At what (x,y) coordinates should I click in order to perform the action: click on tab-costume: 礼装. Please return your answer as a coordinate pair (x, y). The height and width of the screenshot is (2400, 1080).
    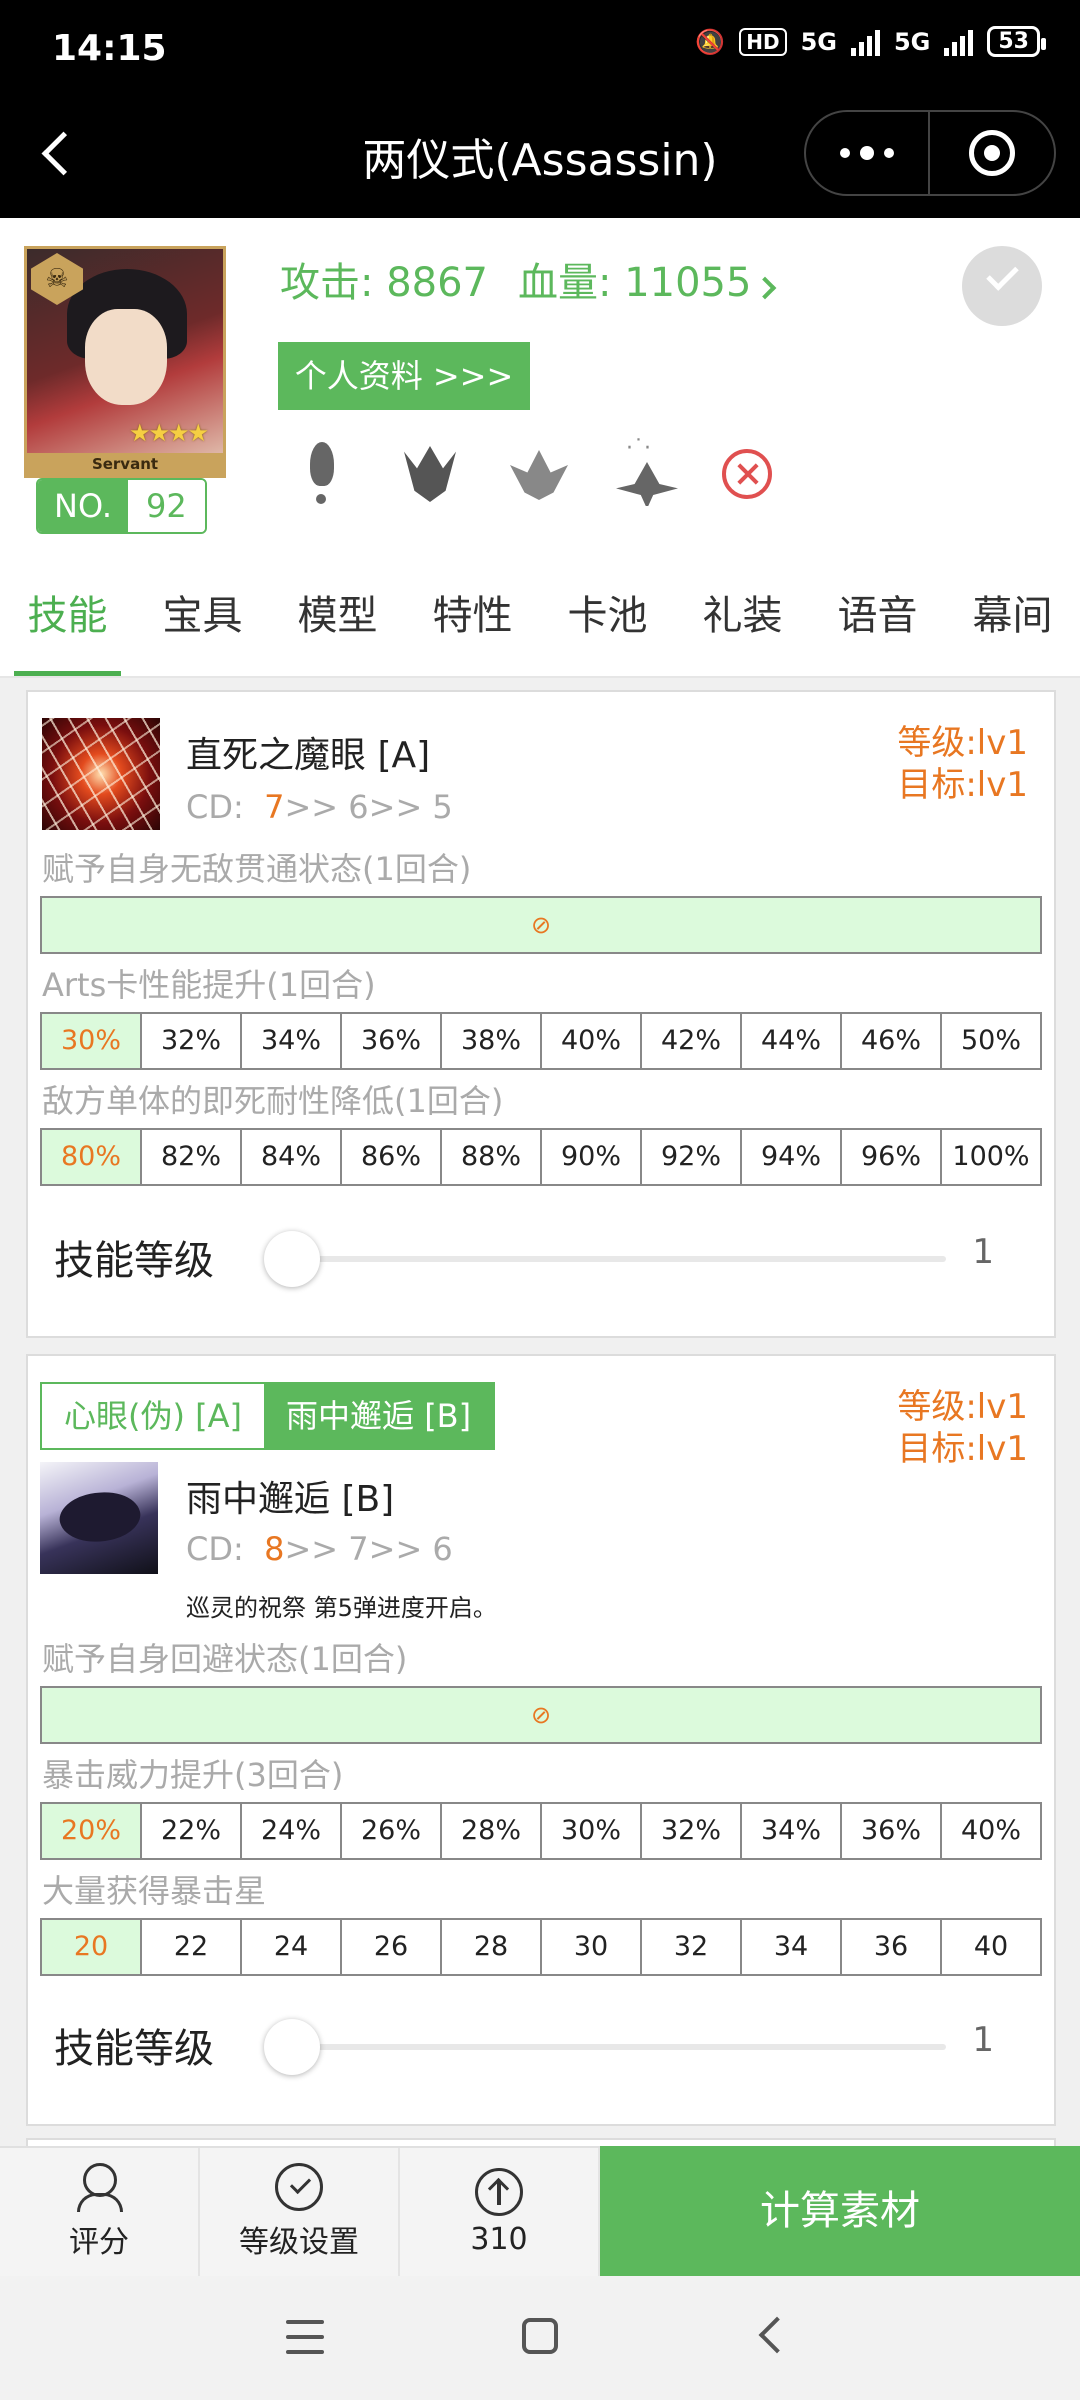
    Looking at the image, I should click on (742, 621).